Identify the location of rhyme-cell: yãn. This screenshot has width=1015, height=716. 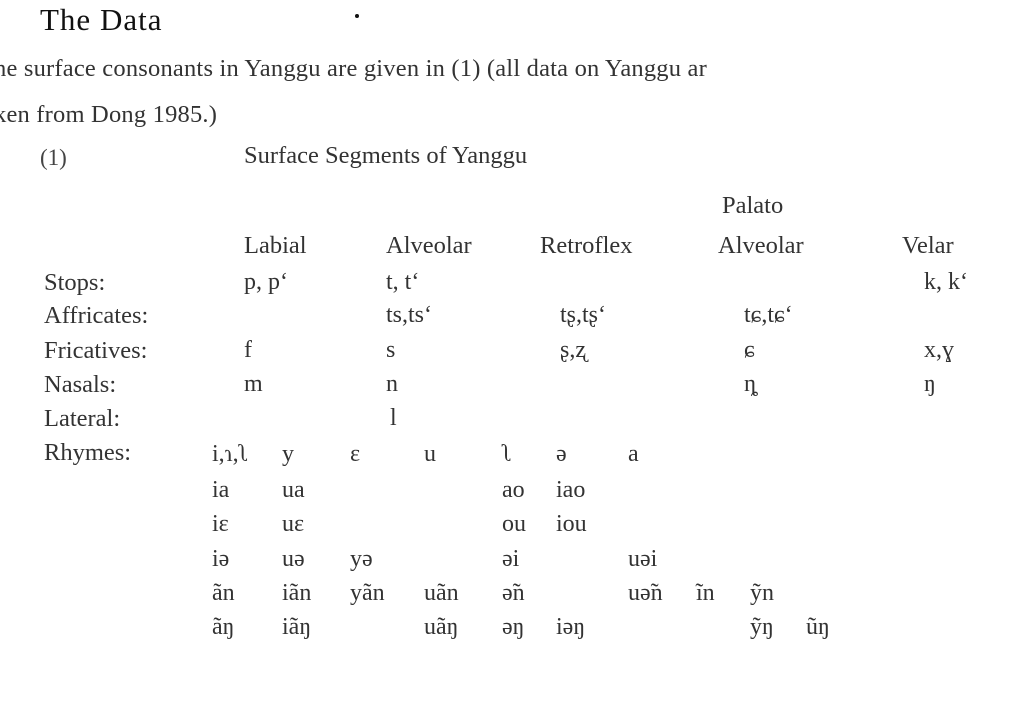
(367, 593).